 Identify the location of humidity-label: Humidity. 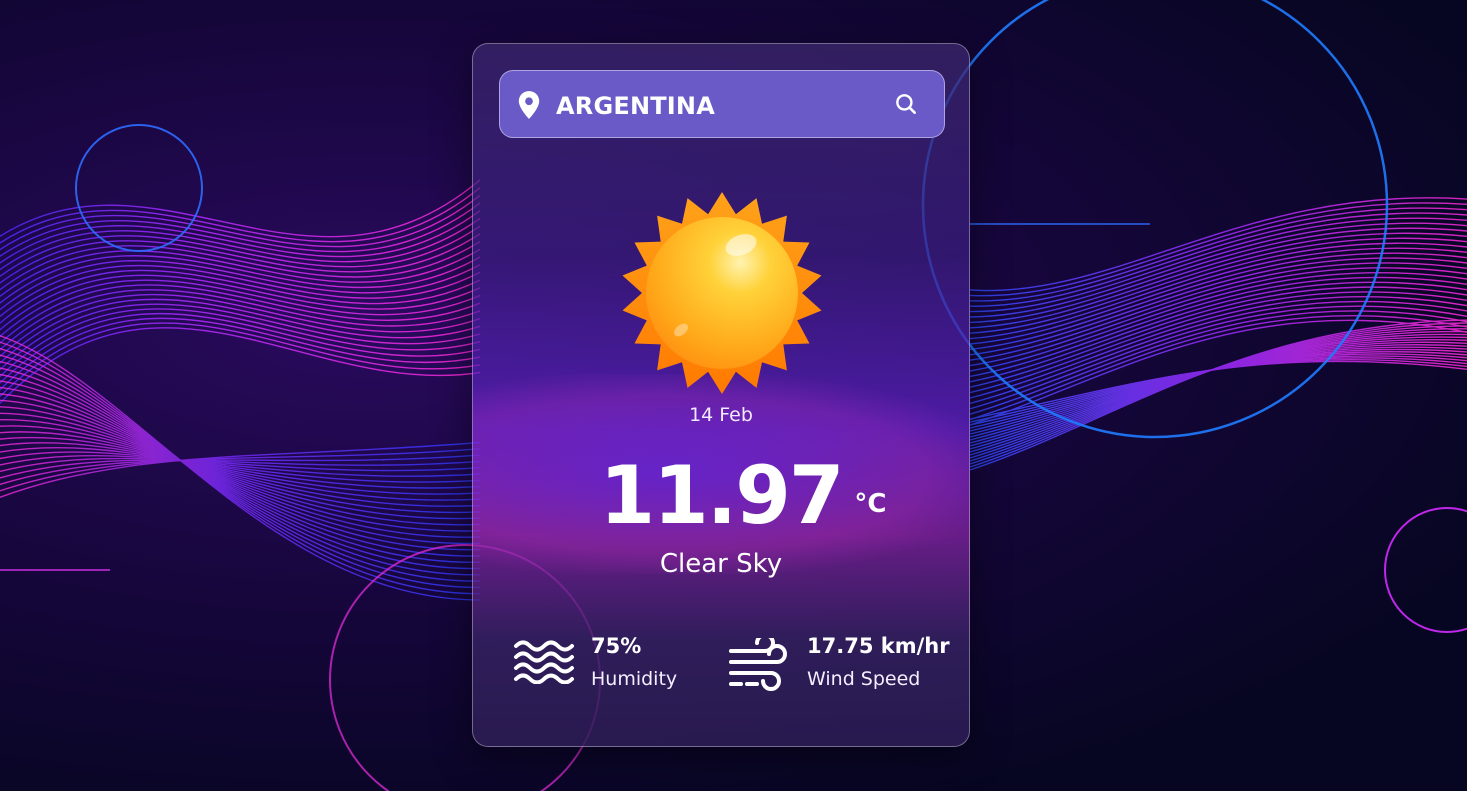
(634, 679).